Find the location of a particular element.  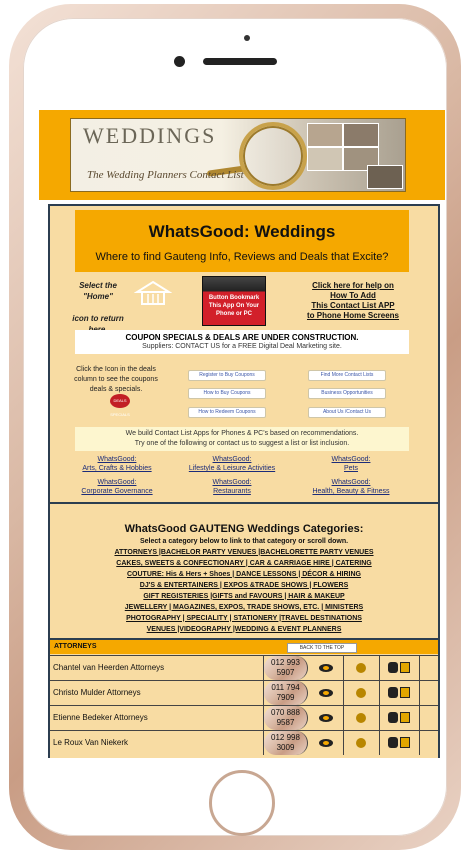

home-button is located at coordinates (242, 803).